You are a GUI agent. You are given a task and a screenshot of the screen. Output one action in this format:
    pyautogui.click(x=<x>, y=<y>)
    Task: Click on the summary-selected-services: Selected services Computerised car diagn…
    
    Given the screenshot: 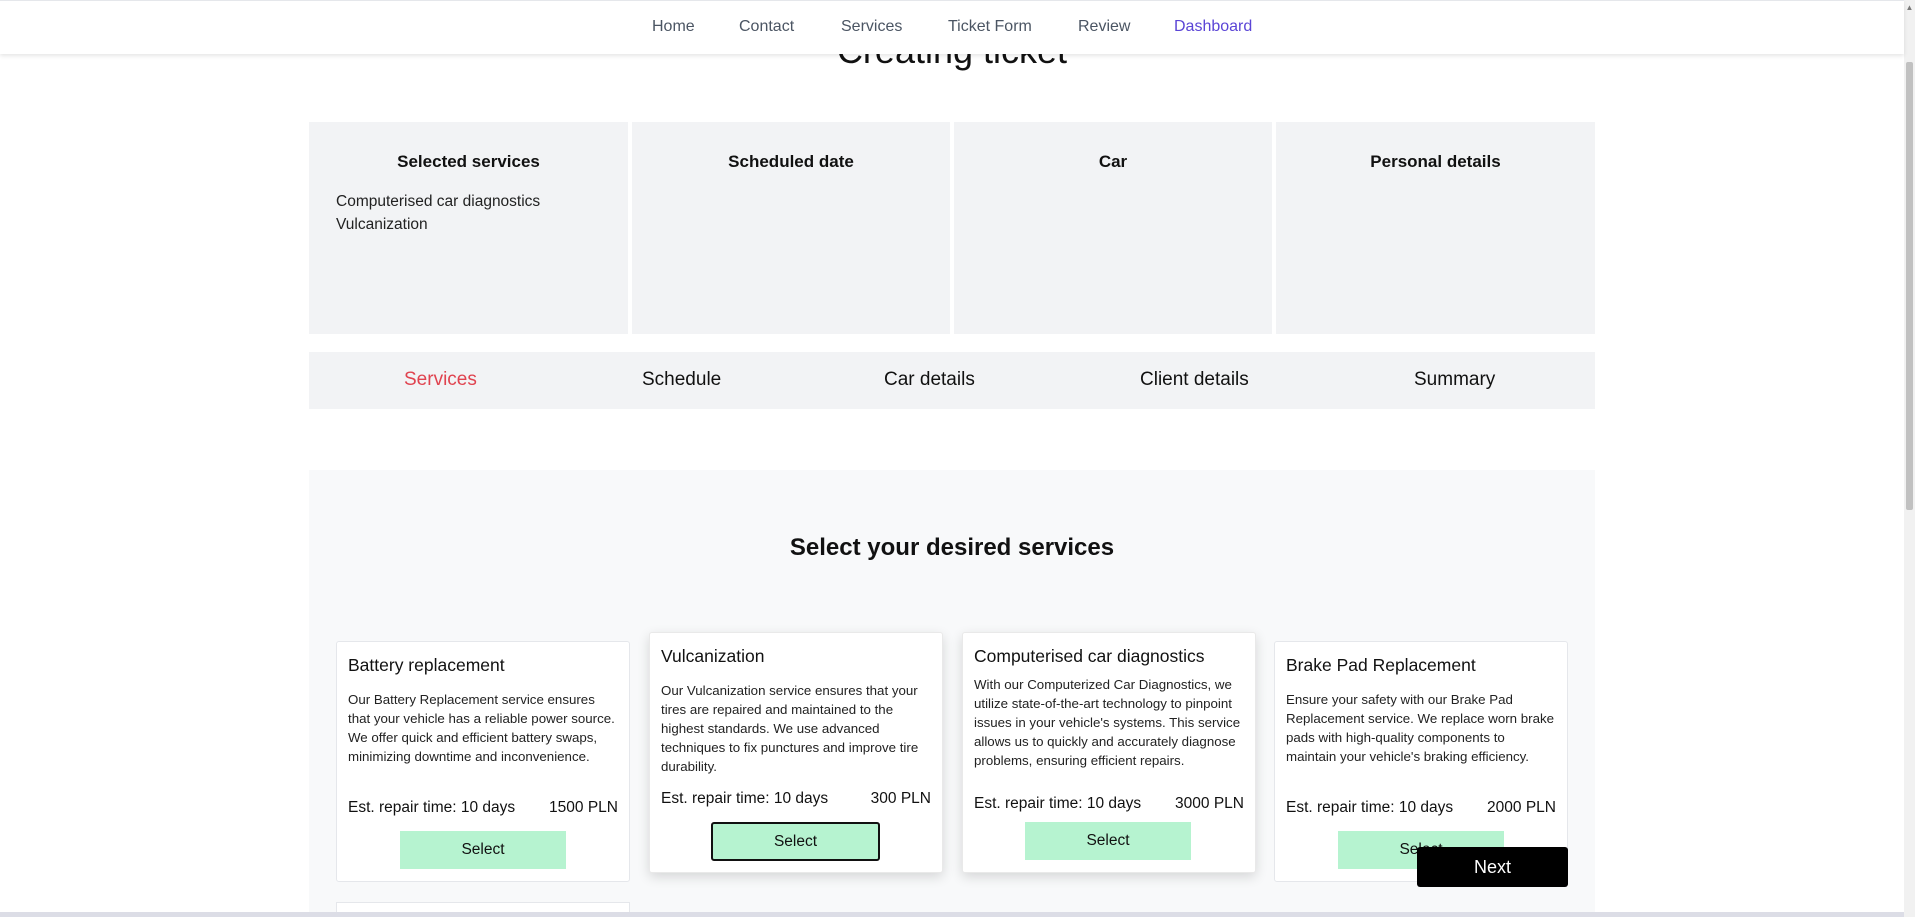 What is the action you would take?
    pyautogui.click(x=468, y=228)
    